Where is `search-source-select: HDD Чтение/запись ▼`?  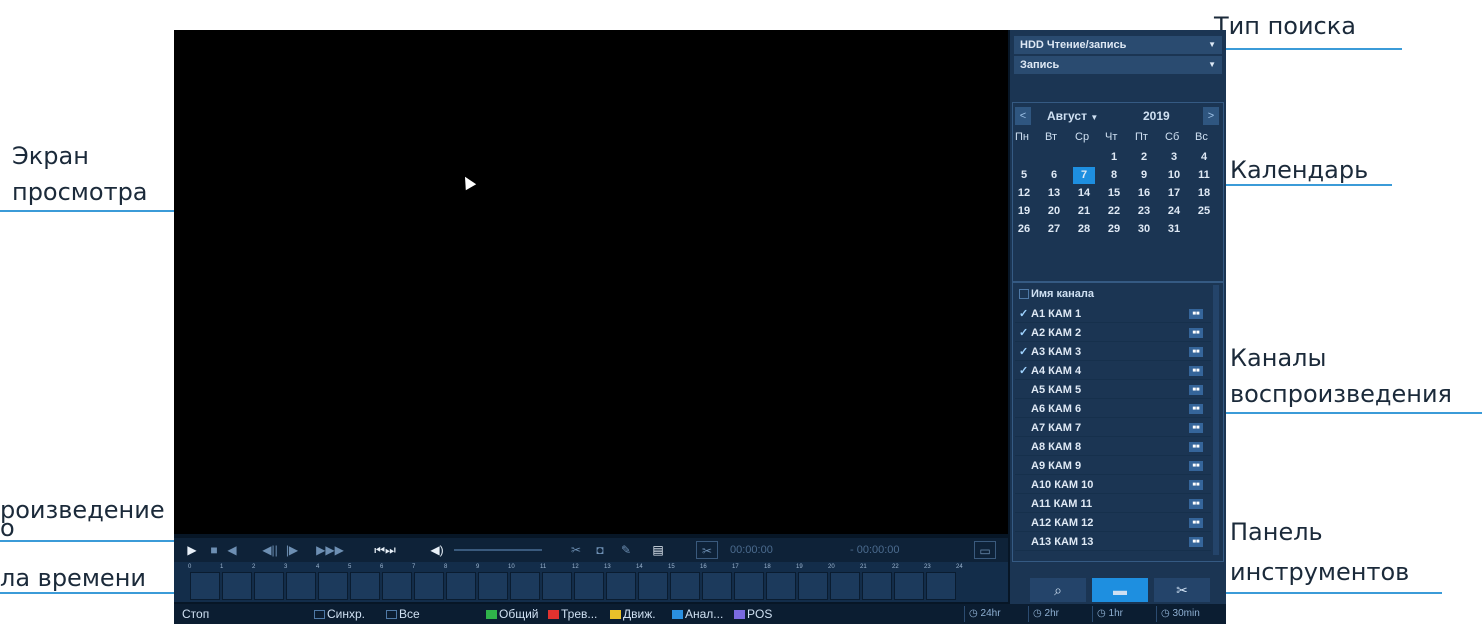
search-source-select: HDD Чтение/запись ▼ is located at coordinates (1118, 45).